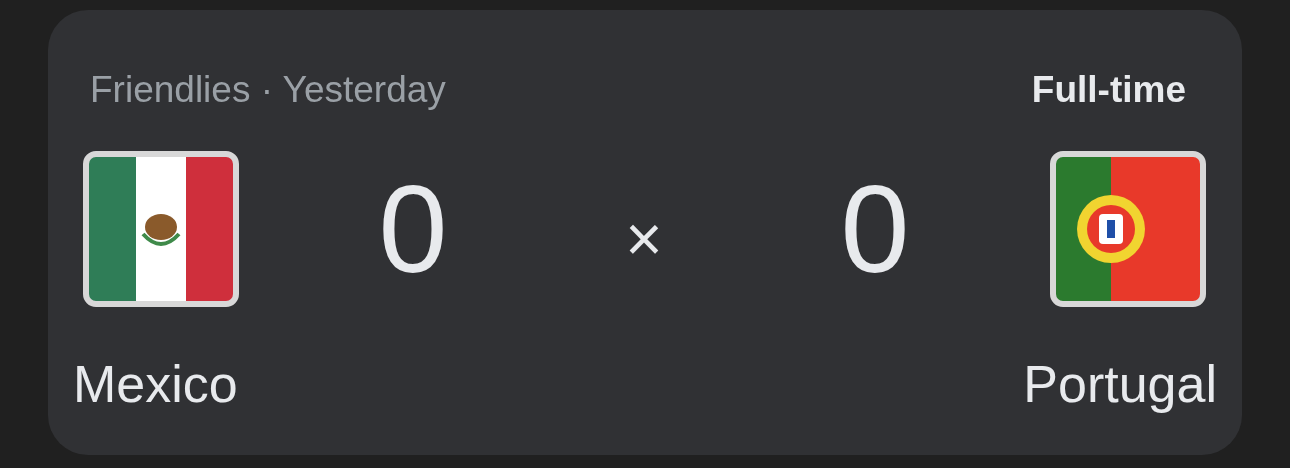  Describe the element at coordinates (413, 229) in the screenshot. I see `home-score: 0` at that location.